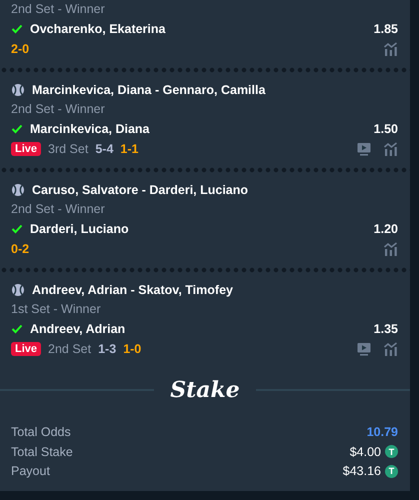 The width and height of the screenshot is (419, 500). Describe the element at coordinates (78, 329) in the screenshot. I see `selection-name: Andreev, Adrian` at that location.